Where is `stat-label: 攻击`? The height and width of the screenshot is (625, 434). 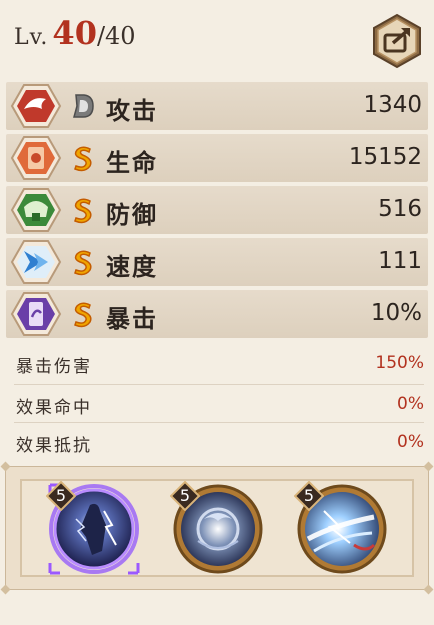
stat-label: 攻击 is located at coordinates (132, 110).